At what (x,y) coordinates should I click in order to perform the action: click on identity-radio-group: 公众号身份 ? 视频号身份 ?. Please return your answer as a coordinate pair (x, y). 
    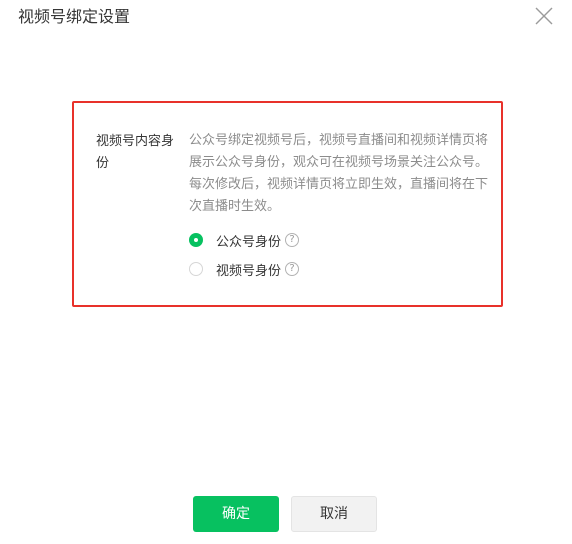
    Looking at the image, I should click on (339, 254).